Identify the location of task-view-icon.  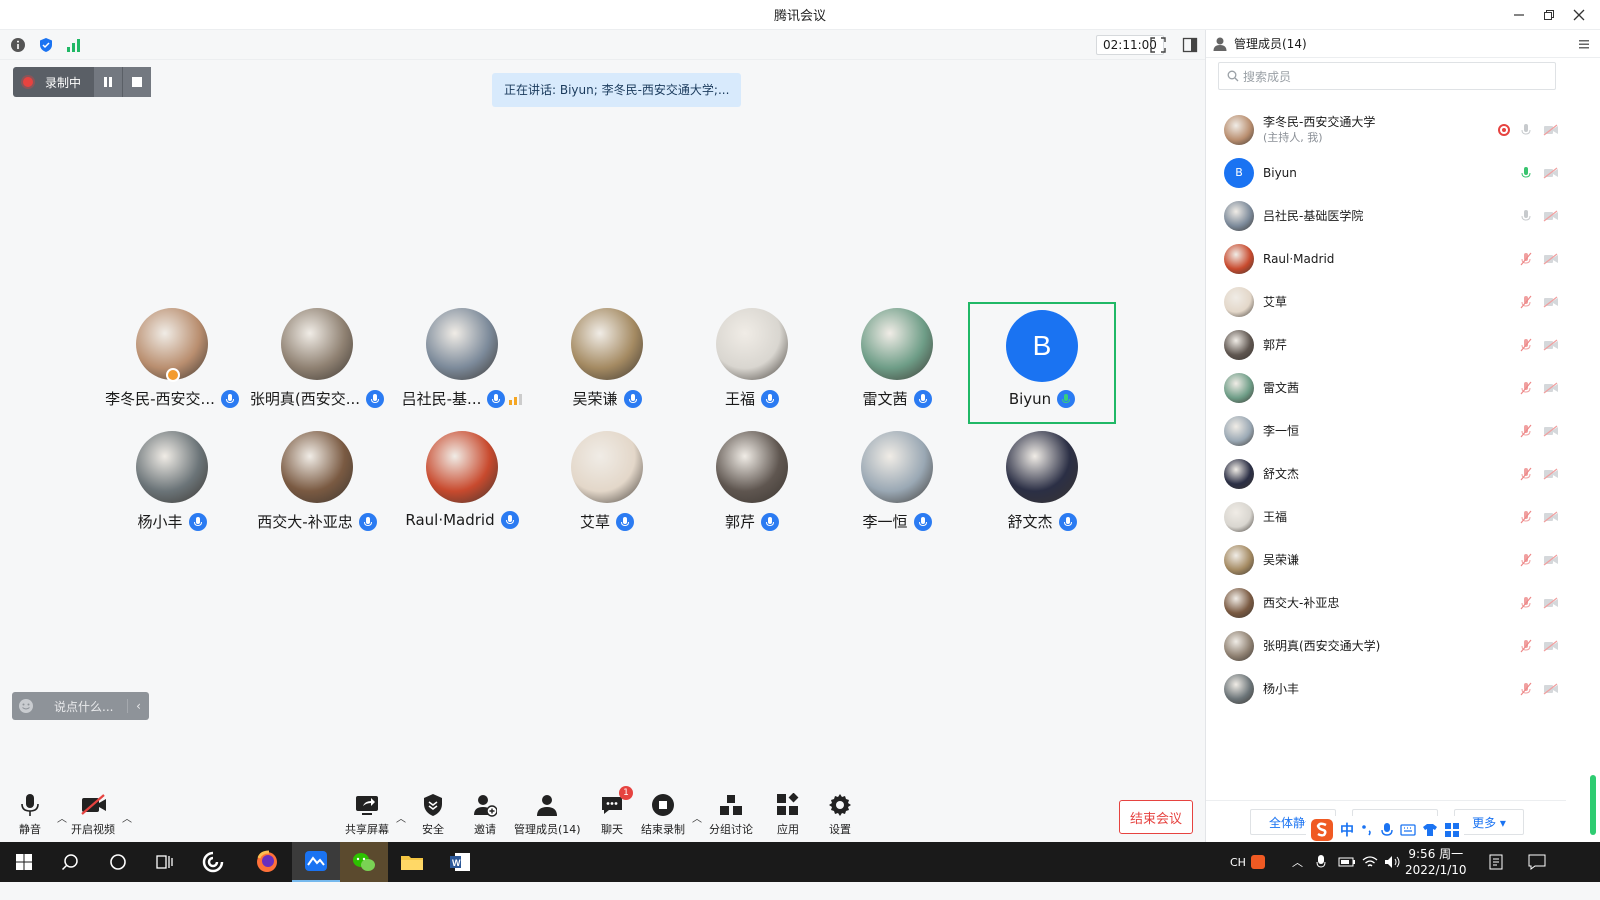
(164, 862).